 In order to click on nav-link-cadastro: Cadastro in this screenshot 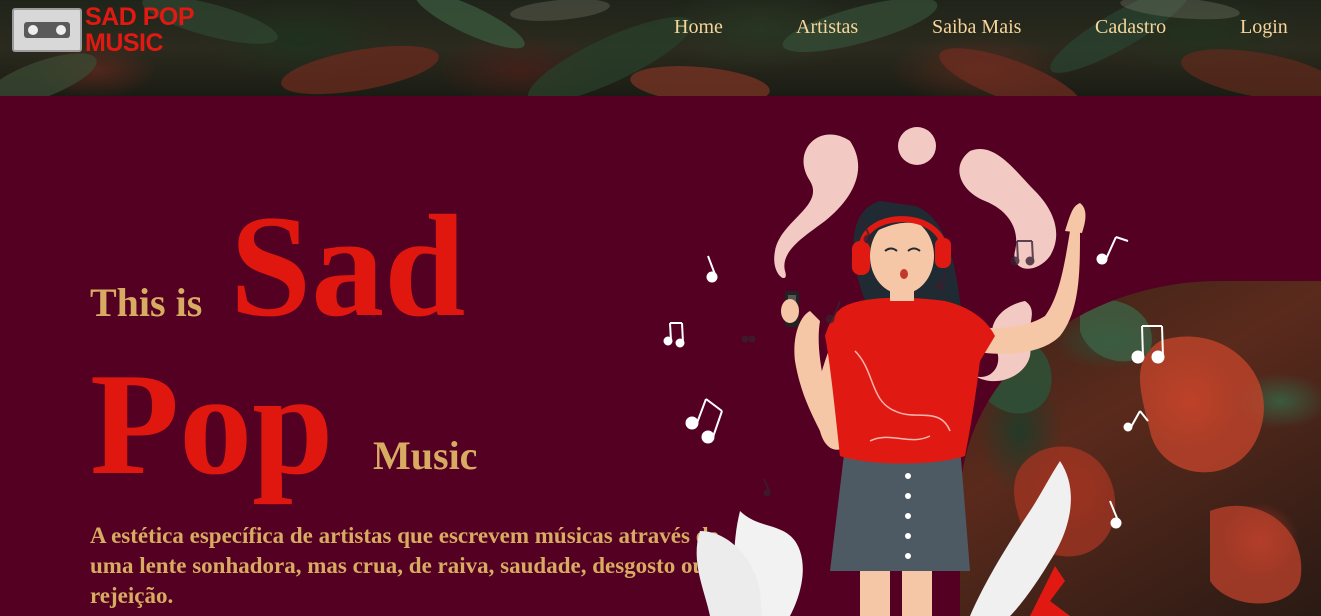, I will do `click(1130, 27)`.